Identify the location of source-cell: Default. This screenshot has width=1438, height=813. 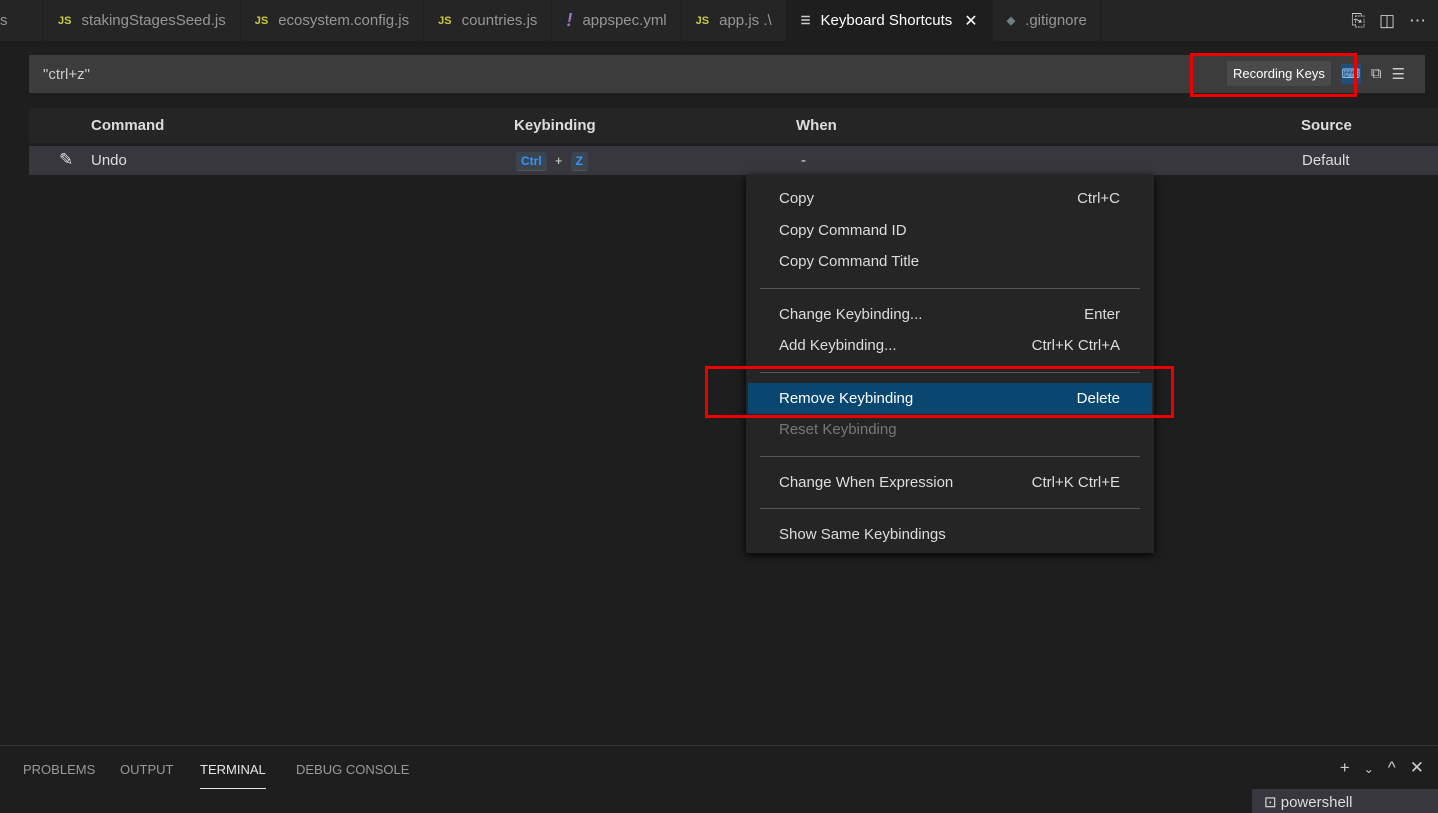
(1326, 160).